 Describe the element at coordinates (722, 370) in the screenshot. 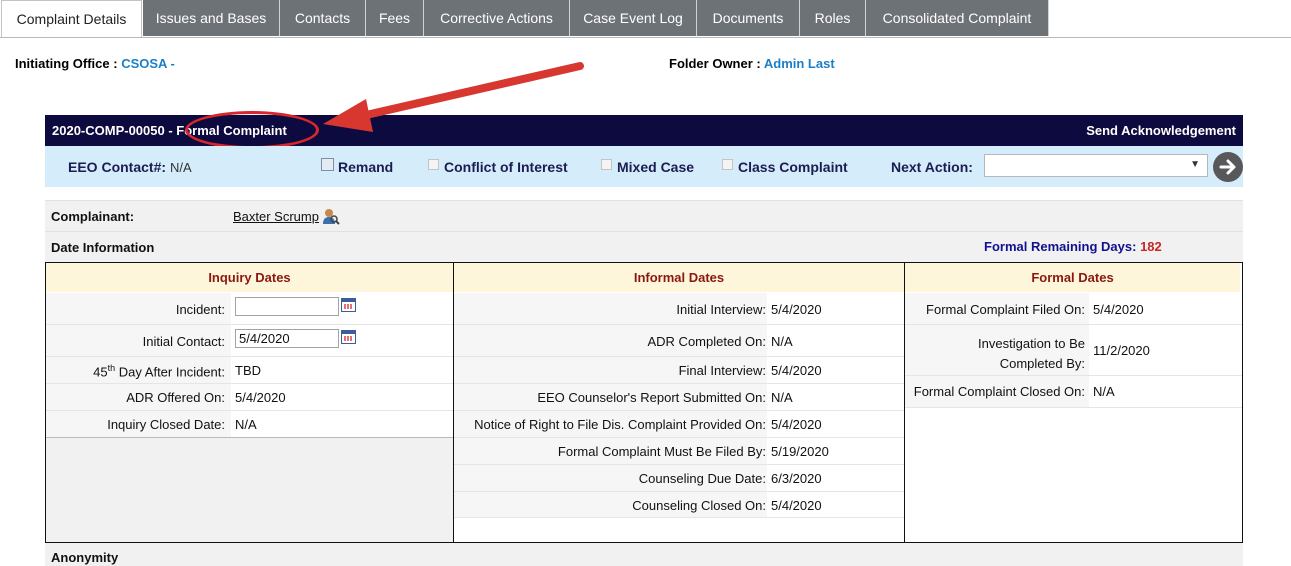

I see `informal-row-label: Final Interview:` at that location.